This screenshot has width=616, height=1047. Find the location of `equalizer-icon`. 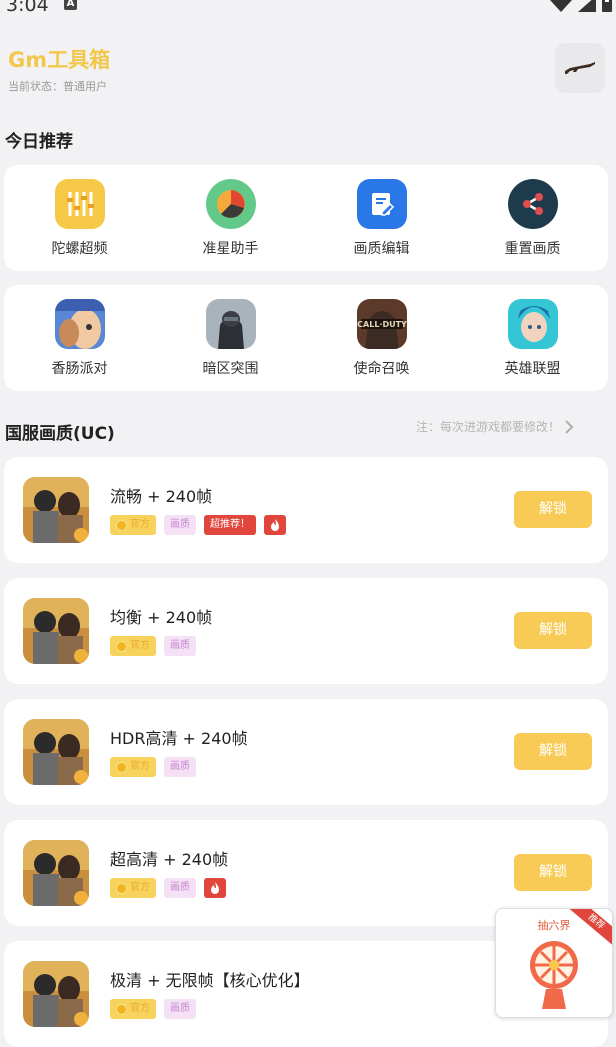

equalizer-icon is located at coordinates (79, 204).